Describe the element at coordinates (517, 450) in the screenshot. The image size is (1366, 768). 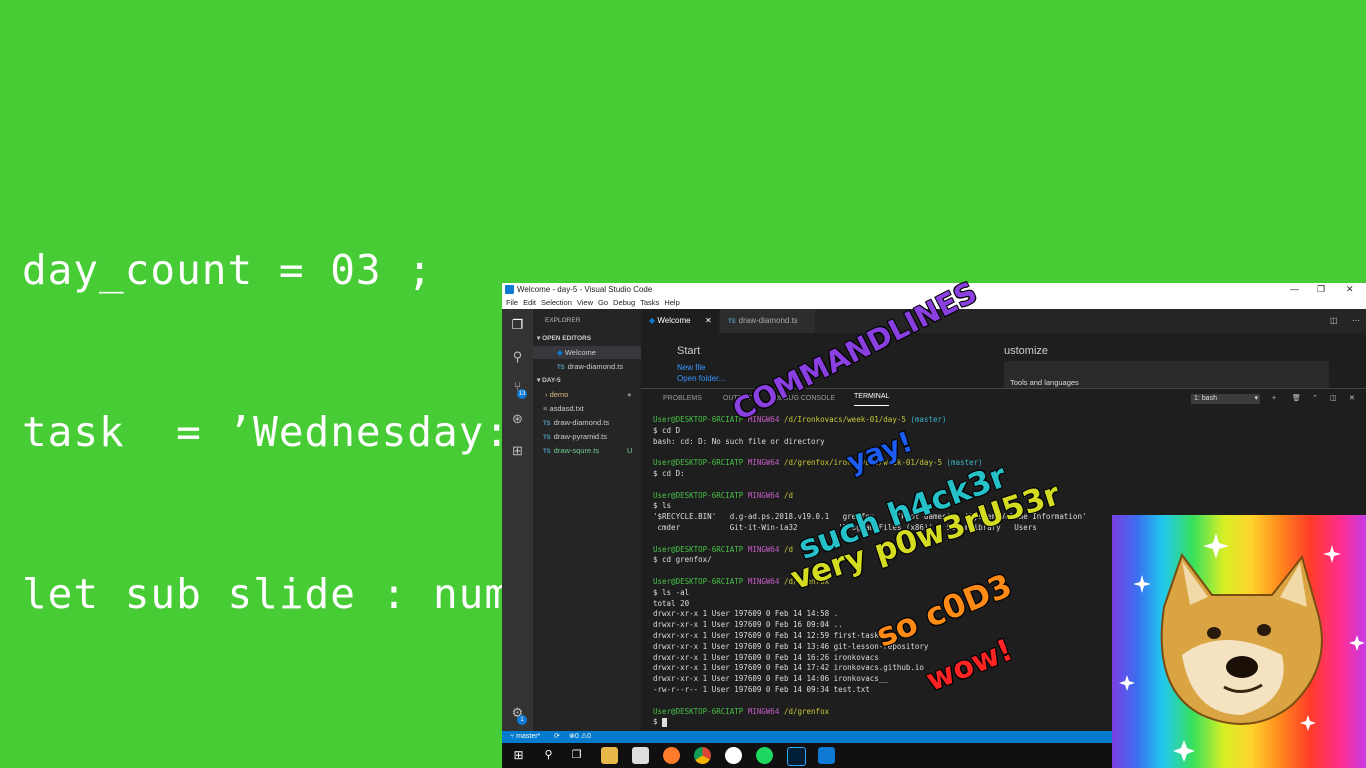
I see `extensions-icon: ⊞` at that location.